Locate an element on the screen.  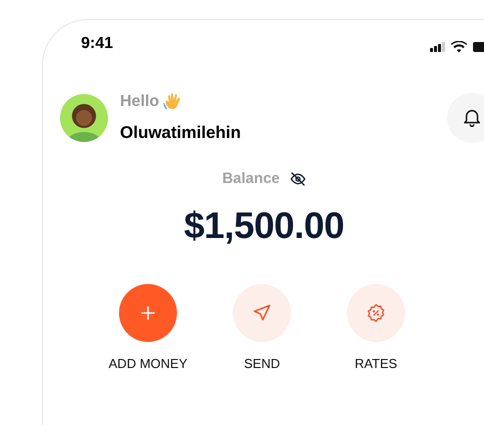
user-name: Oluwatimilehin is located at coordinates (180, 133).